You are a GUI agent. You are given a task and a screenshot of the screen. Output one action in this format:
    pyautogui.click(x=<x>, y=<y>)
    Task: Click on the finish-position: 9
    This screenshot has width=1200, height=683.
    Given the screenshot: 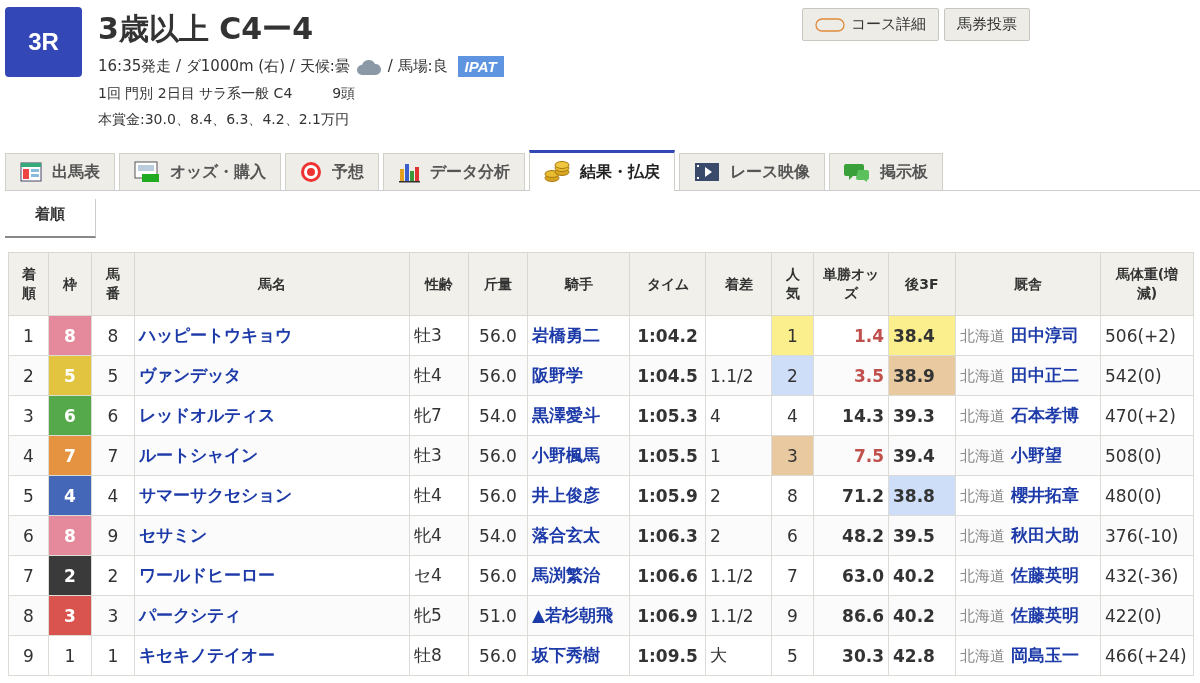 What is the action you would take?
    pyautogui.click(x=28, y=655)
    